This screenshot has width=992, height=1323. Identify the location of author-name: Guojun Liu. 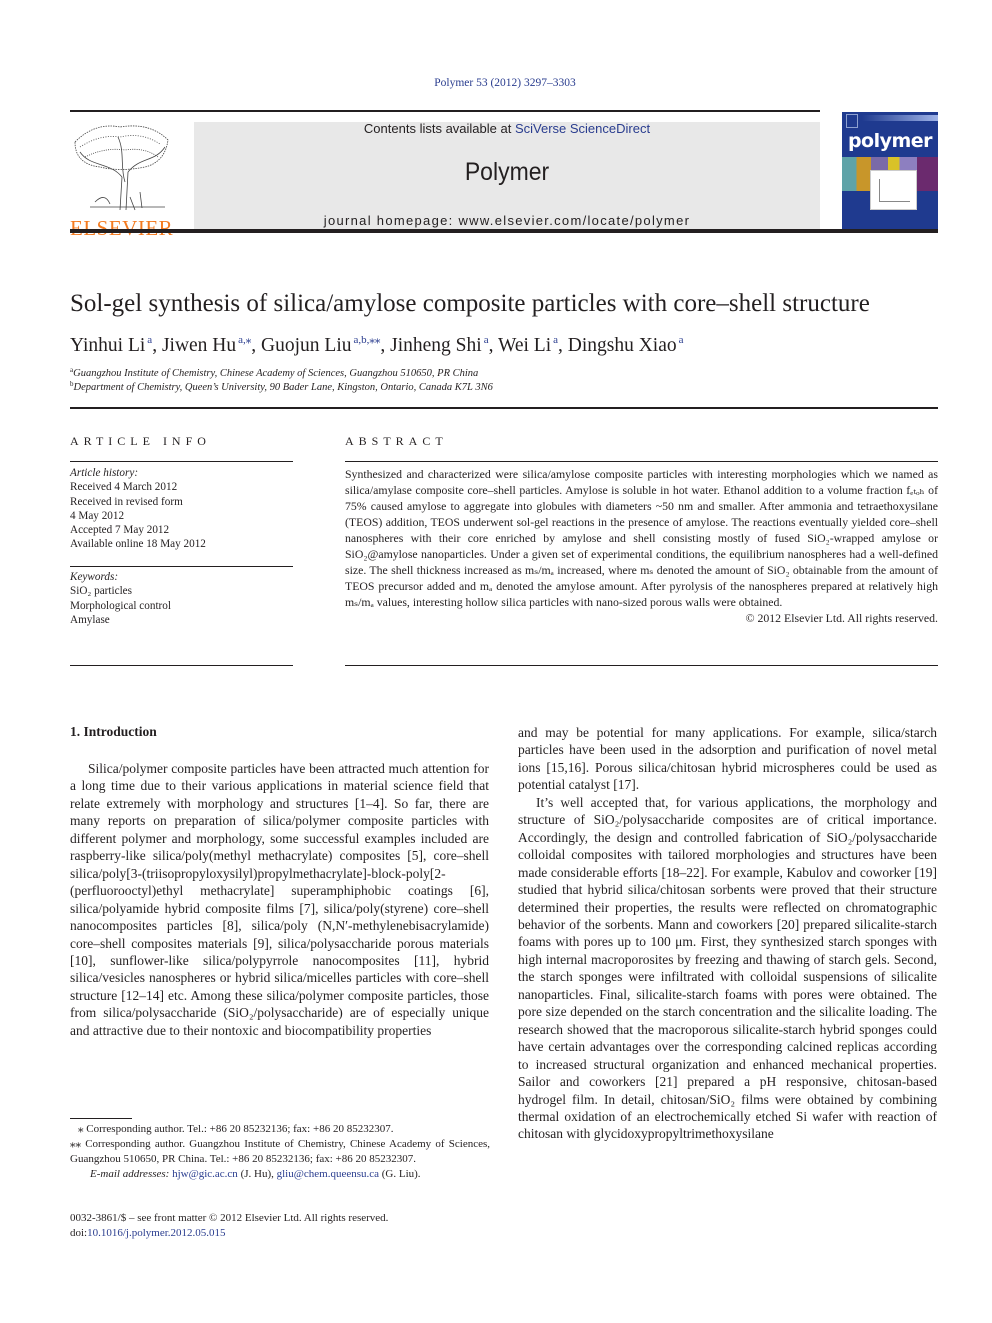
(306, 345).